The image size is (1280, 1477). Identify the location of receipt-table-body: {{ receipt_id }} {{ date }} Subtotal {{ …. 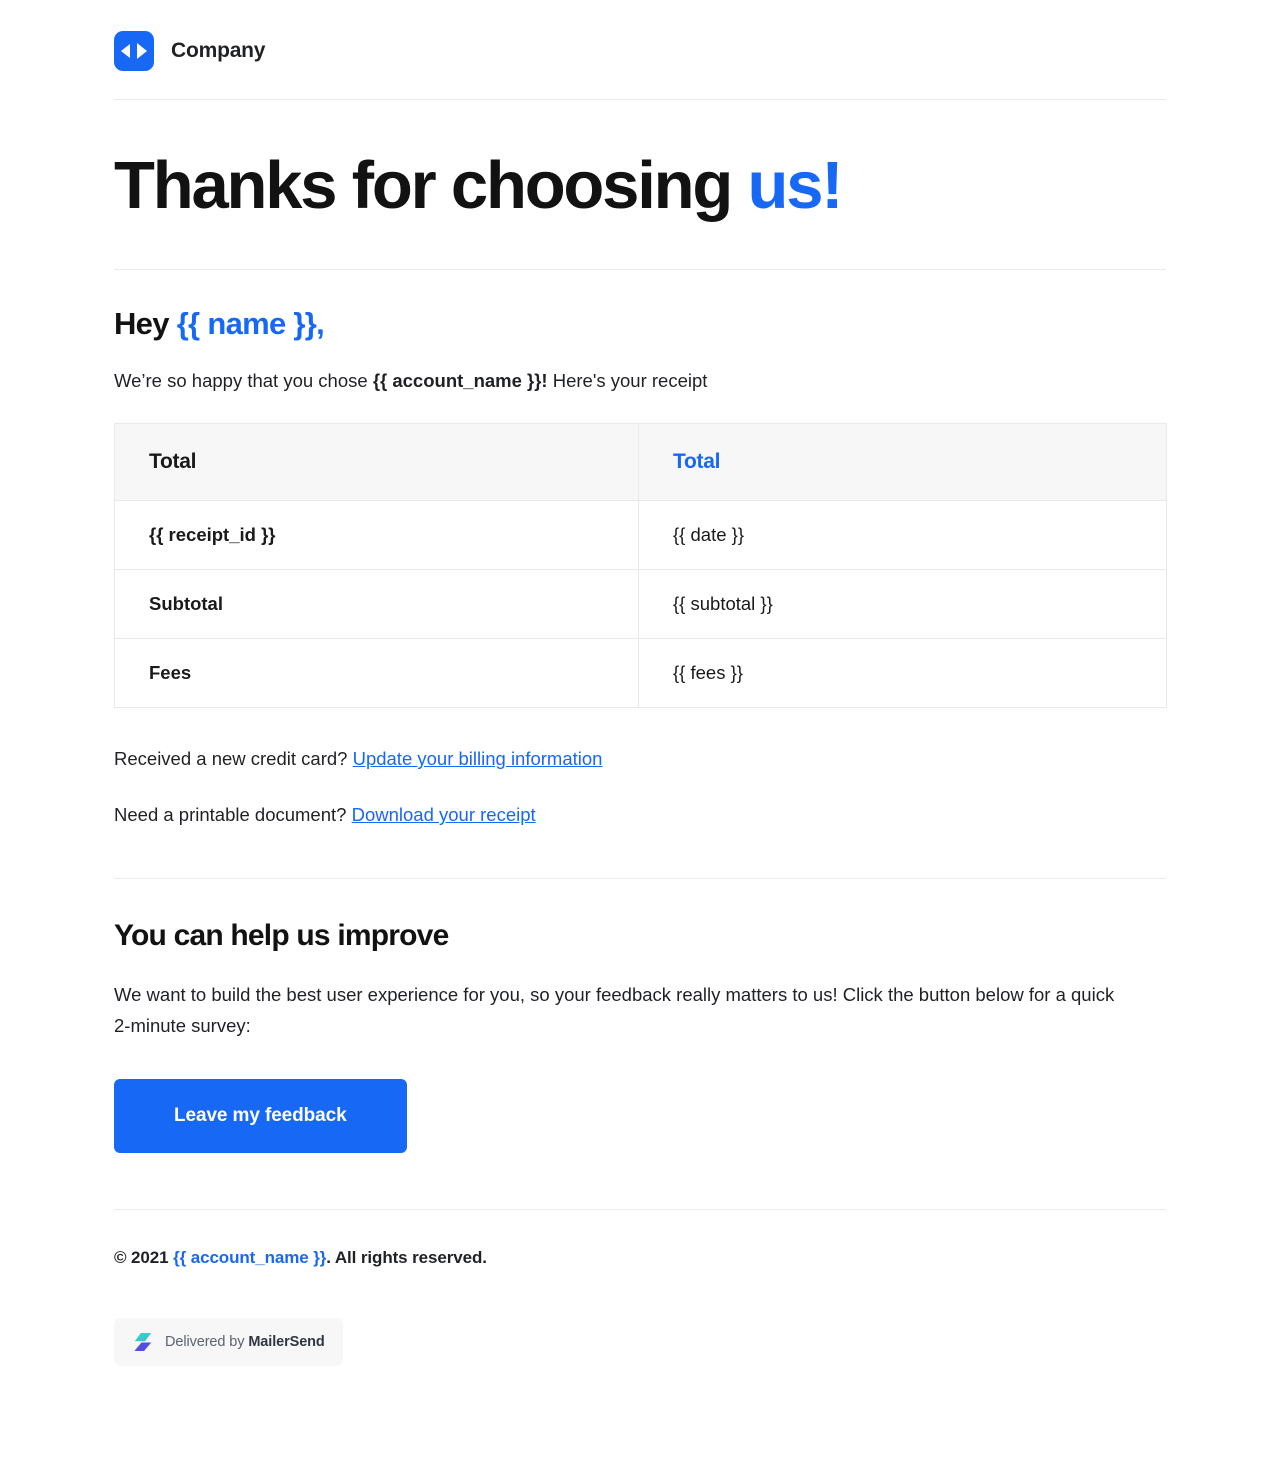
(640, 604).